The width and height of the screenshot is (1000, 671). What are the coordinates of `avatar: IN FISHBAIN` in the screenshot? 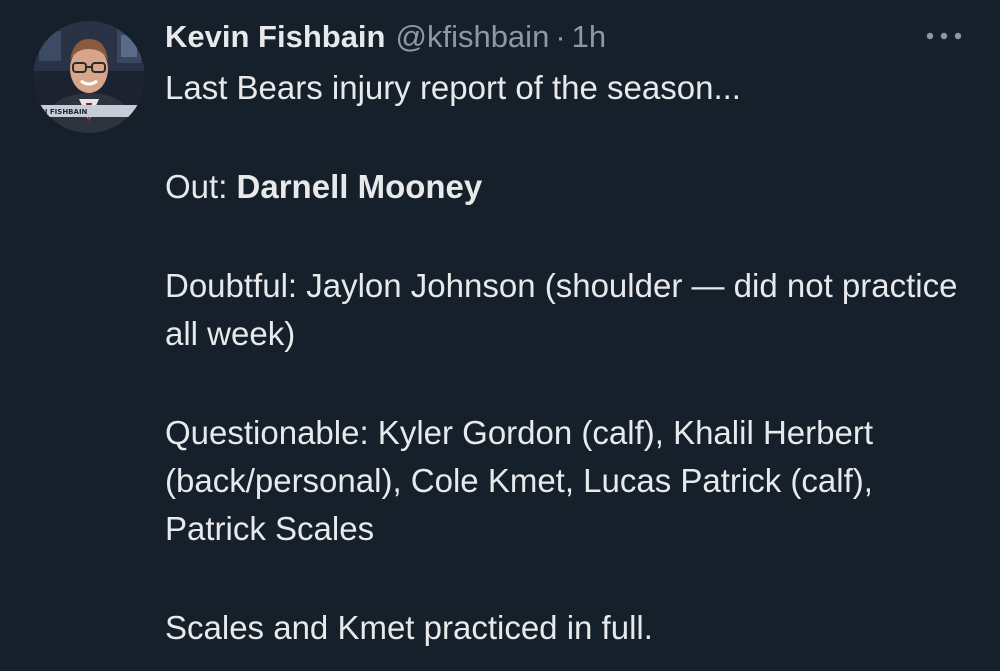 It's located at (89, 77).